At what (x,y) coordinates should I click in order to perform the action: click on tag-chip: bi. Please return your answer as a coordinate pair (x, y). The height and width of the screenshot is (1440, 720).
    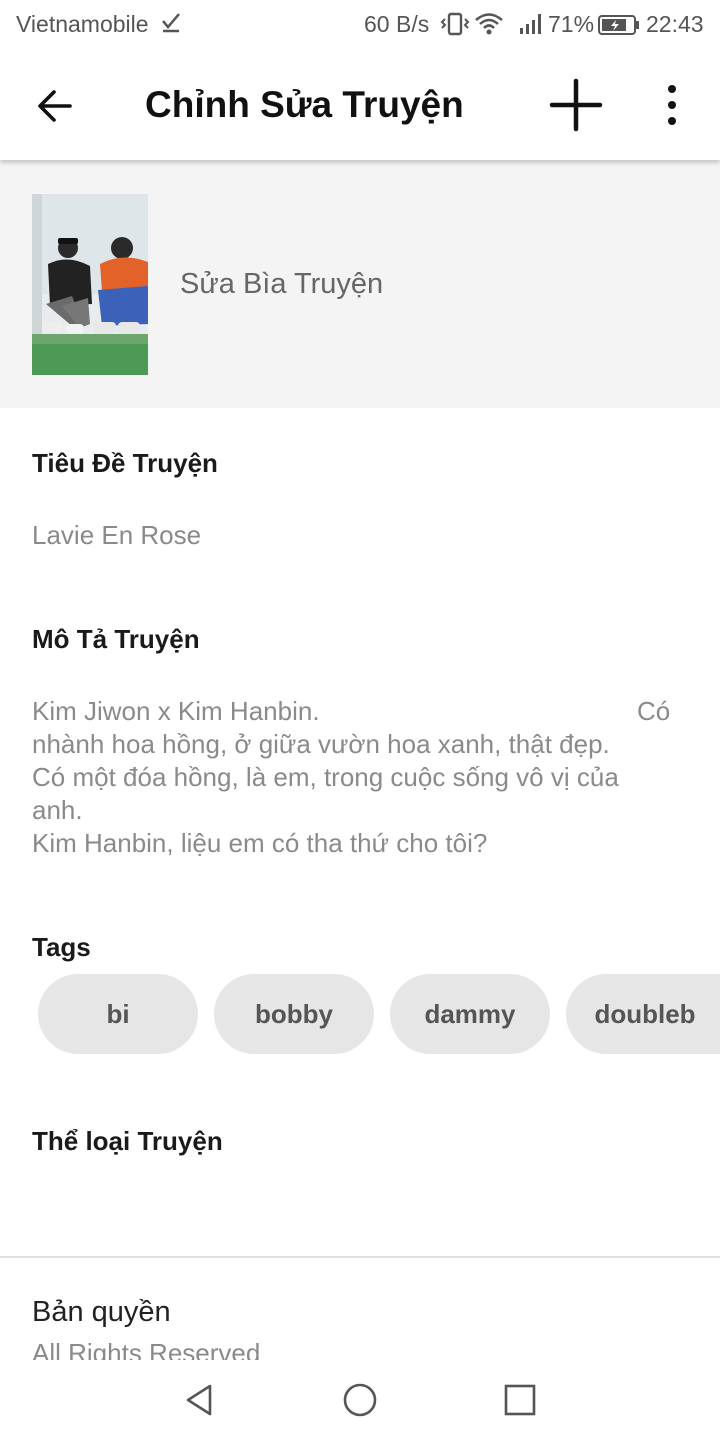
    Looking at the image, I should click on (118, 1014).